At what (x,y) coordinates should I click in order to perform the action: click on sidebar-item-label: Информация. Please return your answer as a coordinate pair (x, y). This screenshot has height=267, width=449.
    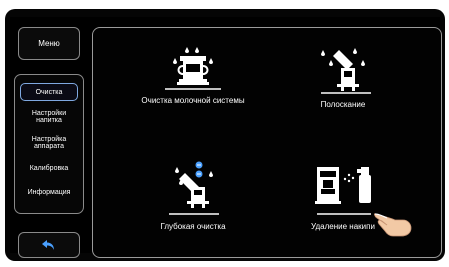
    Looking at the image, I should click on (49, 192).